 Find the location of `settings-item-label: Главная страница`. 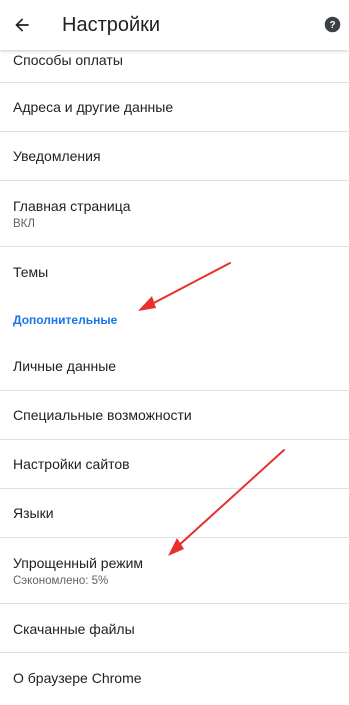

settings-item-label: Главная страница is located at coordinates (72, 206).